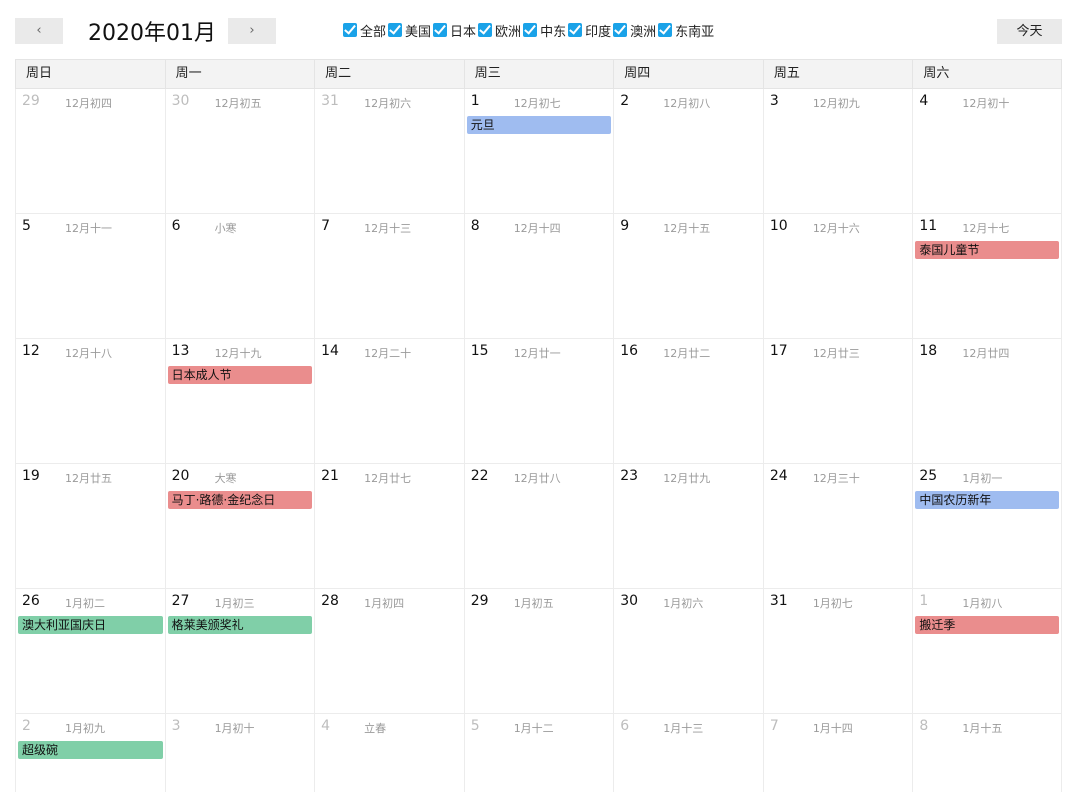 This screenshot has height=792, width=1080. What do you see at coordinates (832, 603) in the screenshot?
I see `lunar-date: 1月初七` at bounding box center [832, 603].